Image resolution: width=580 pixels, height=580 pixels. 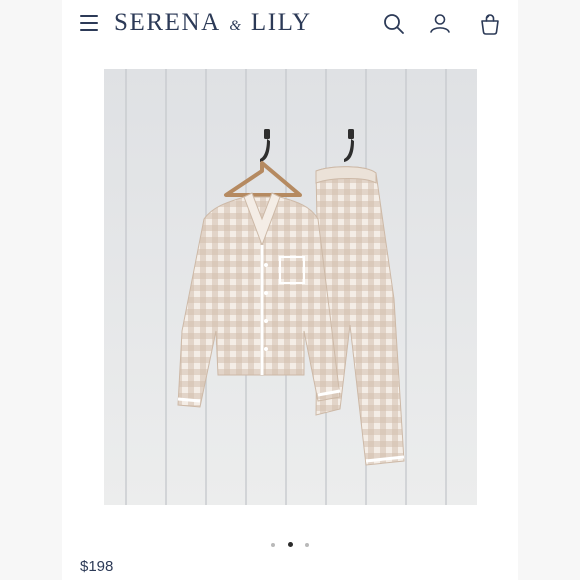 I want to click on site-header: SERENA & LILY, so click(x=290, y=24).